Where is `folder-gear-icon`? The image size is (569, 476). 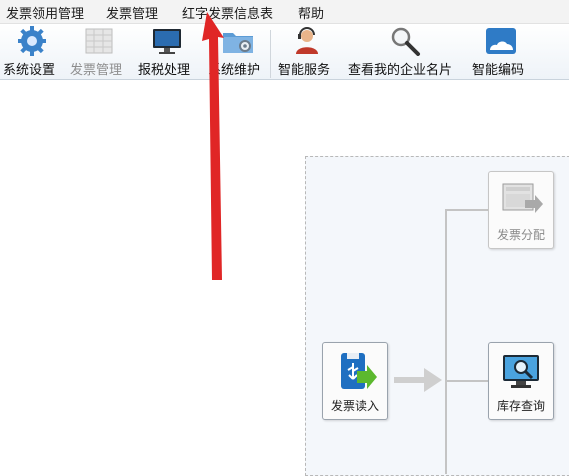 folder-gear-icon is located at coordinates (238, 43).